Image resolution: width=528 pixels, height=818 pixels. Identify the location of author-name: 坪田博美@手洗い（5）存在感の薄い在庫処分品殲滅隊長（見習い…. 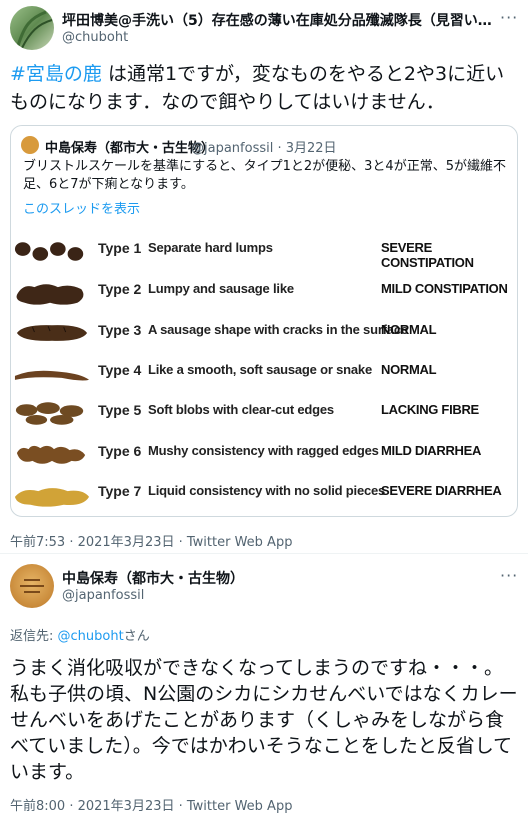
(277, 20).